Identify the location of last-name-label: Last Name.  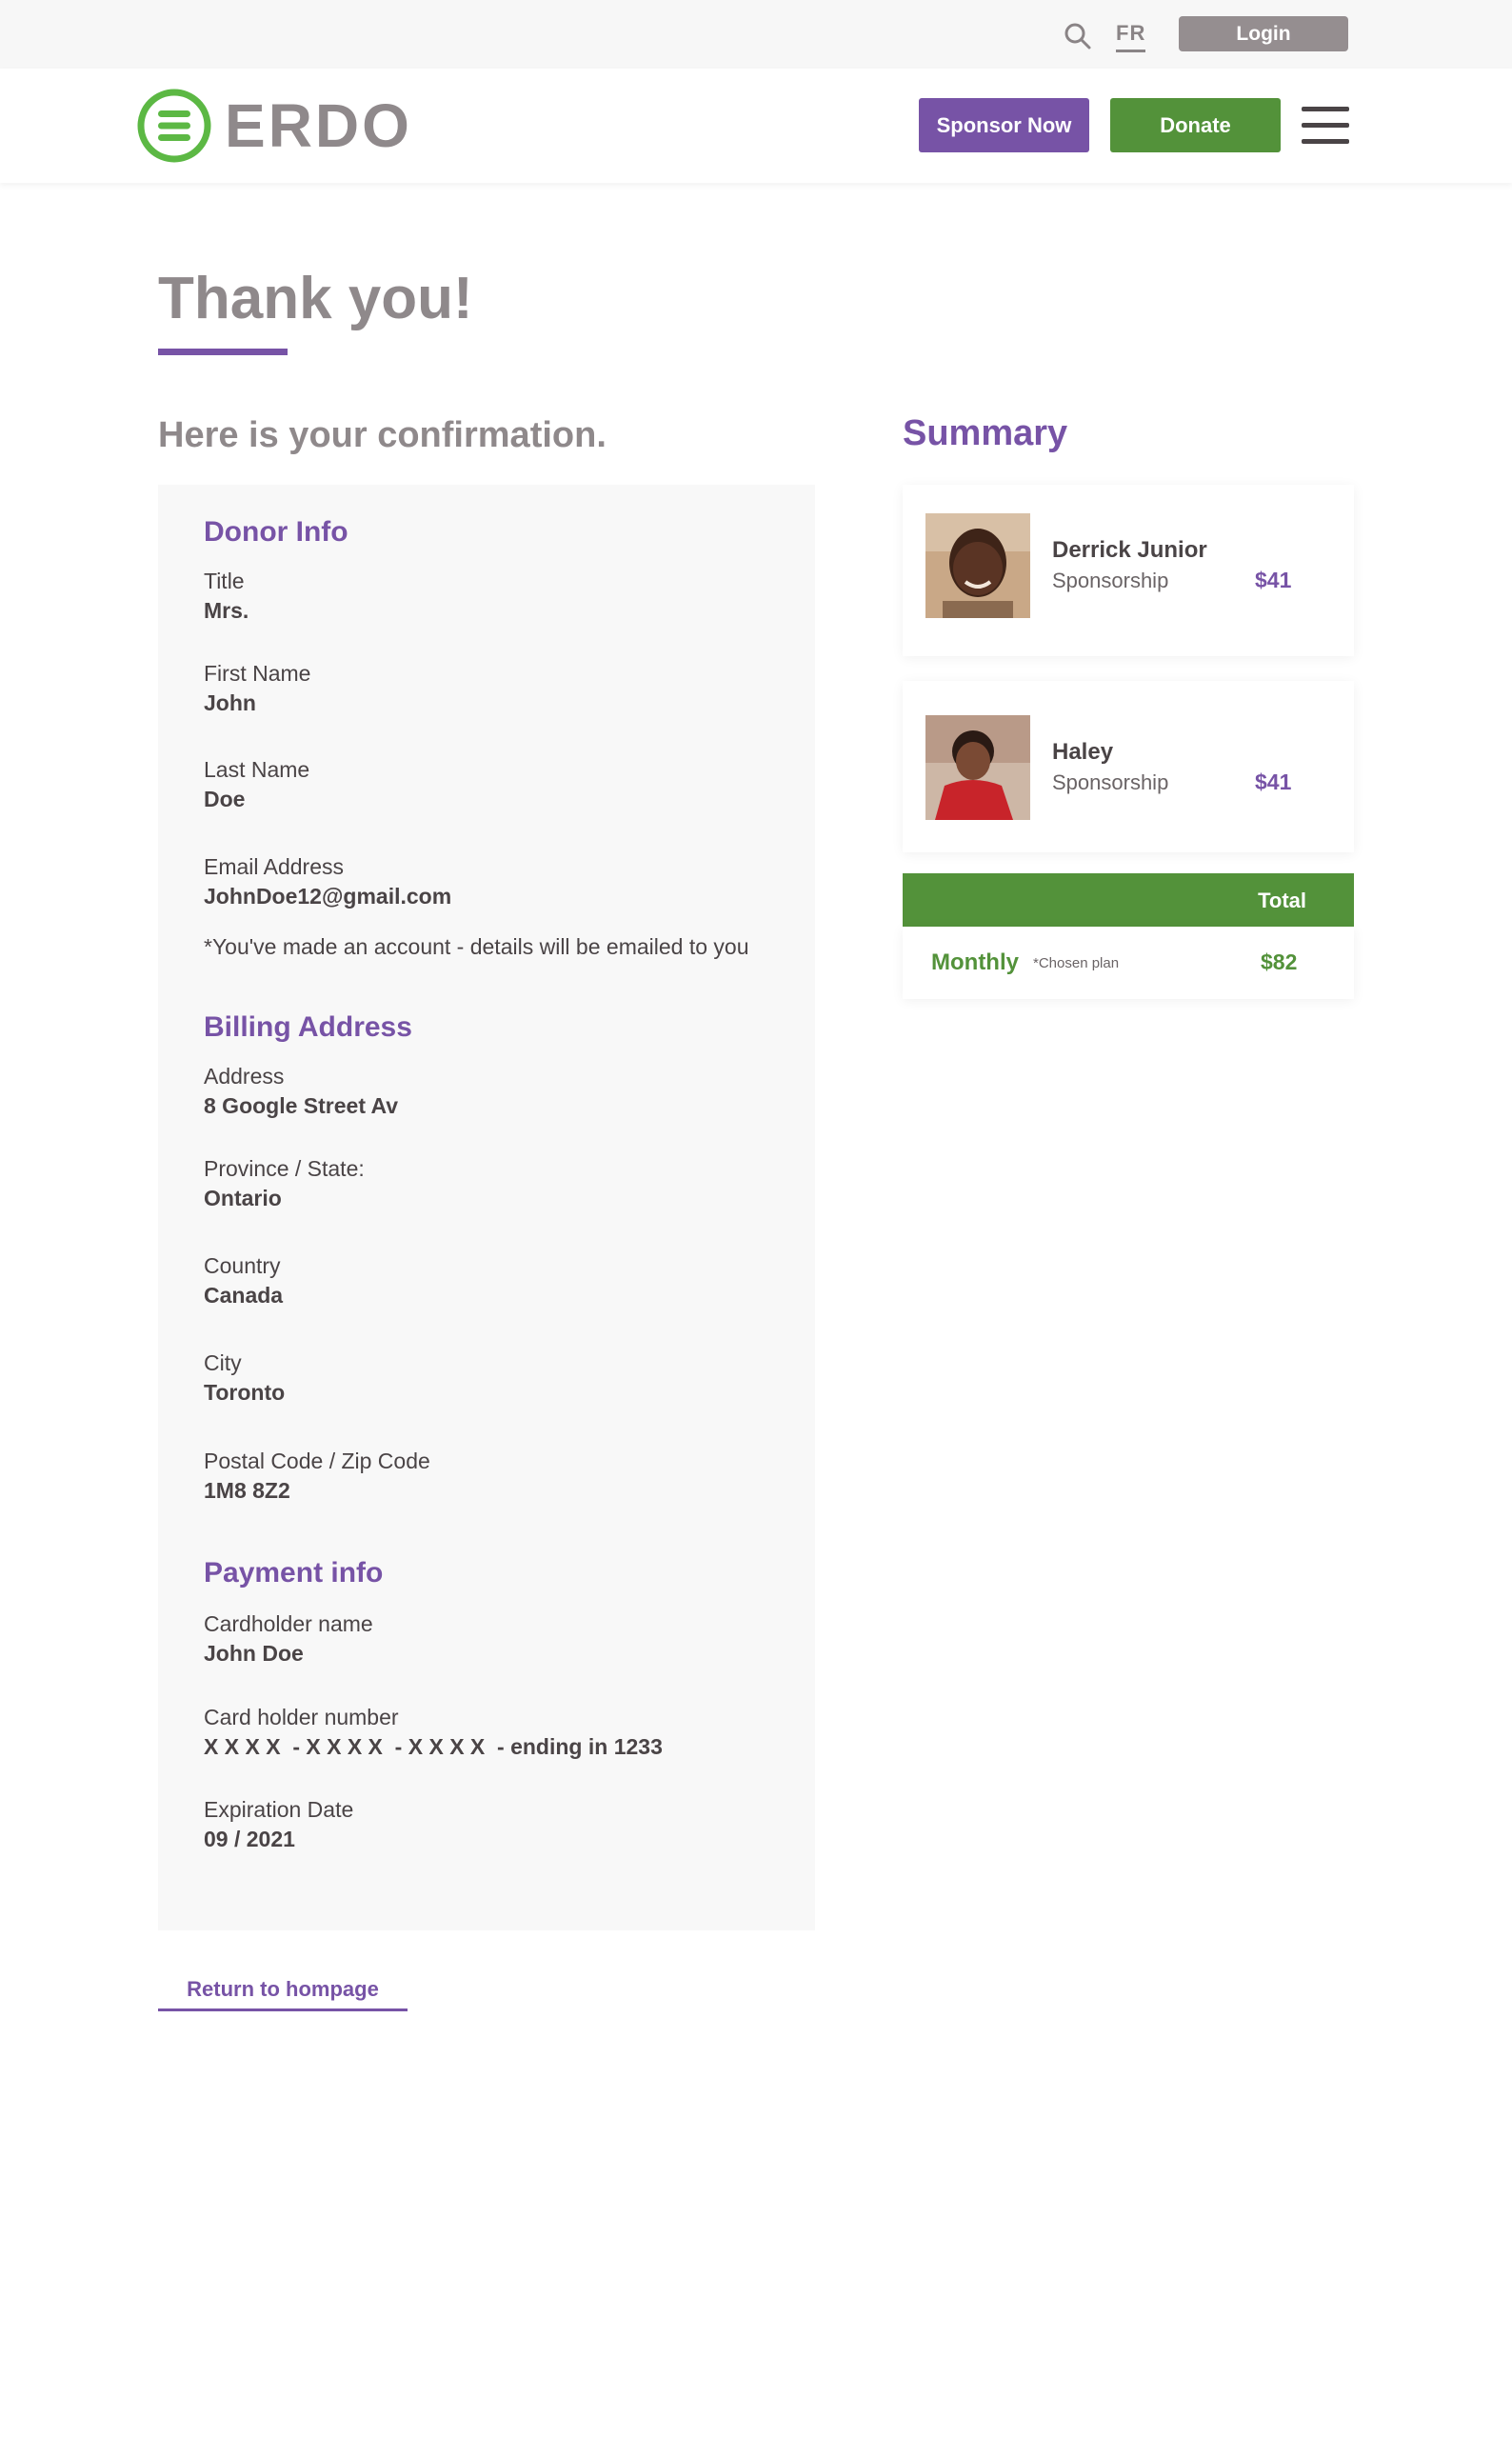
(257, 769).